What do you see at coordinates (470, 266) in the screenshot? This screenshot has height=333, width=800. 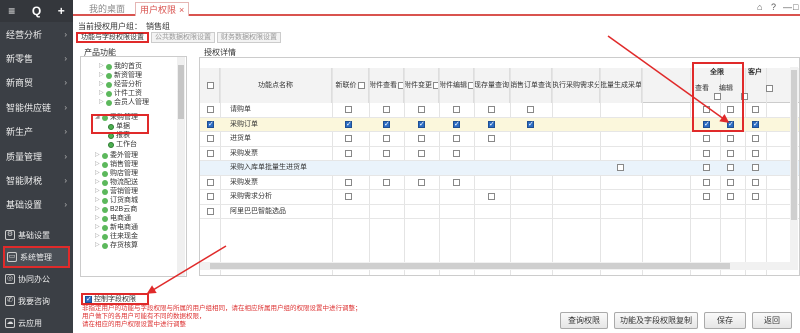 I see `grid-hscroll-thumb` at bounding box center [470, 266].